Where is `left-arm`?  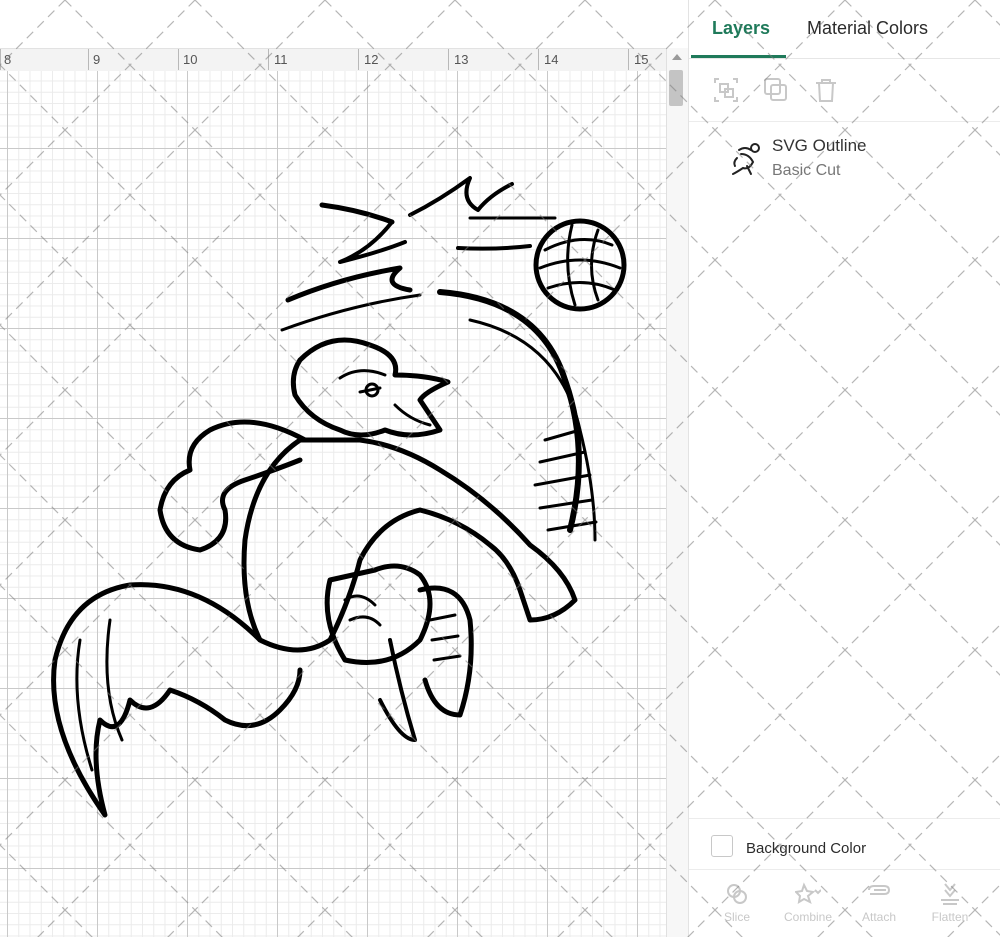 left-arm is located at coordinates (232, 486).